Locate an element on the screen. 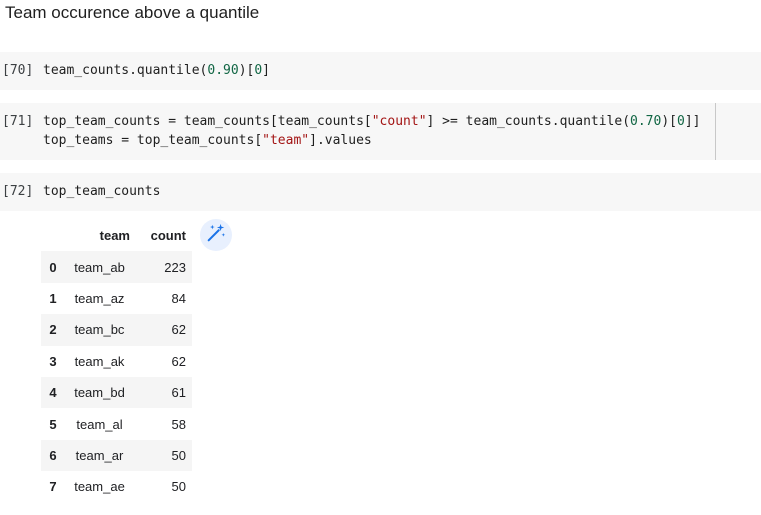 The height and width of the screenshot is (515, 761). team-cell: team_ae is located at coordinates (99, 487).